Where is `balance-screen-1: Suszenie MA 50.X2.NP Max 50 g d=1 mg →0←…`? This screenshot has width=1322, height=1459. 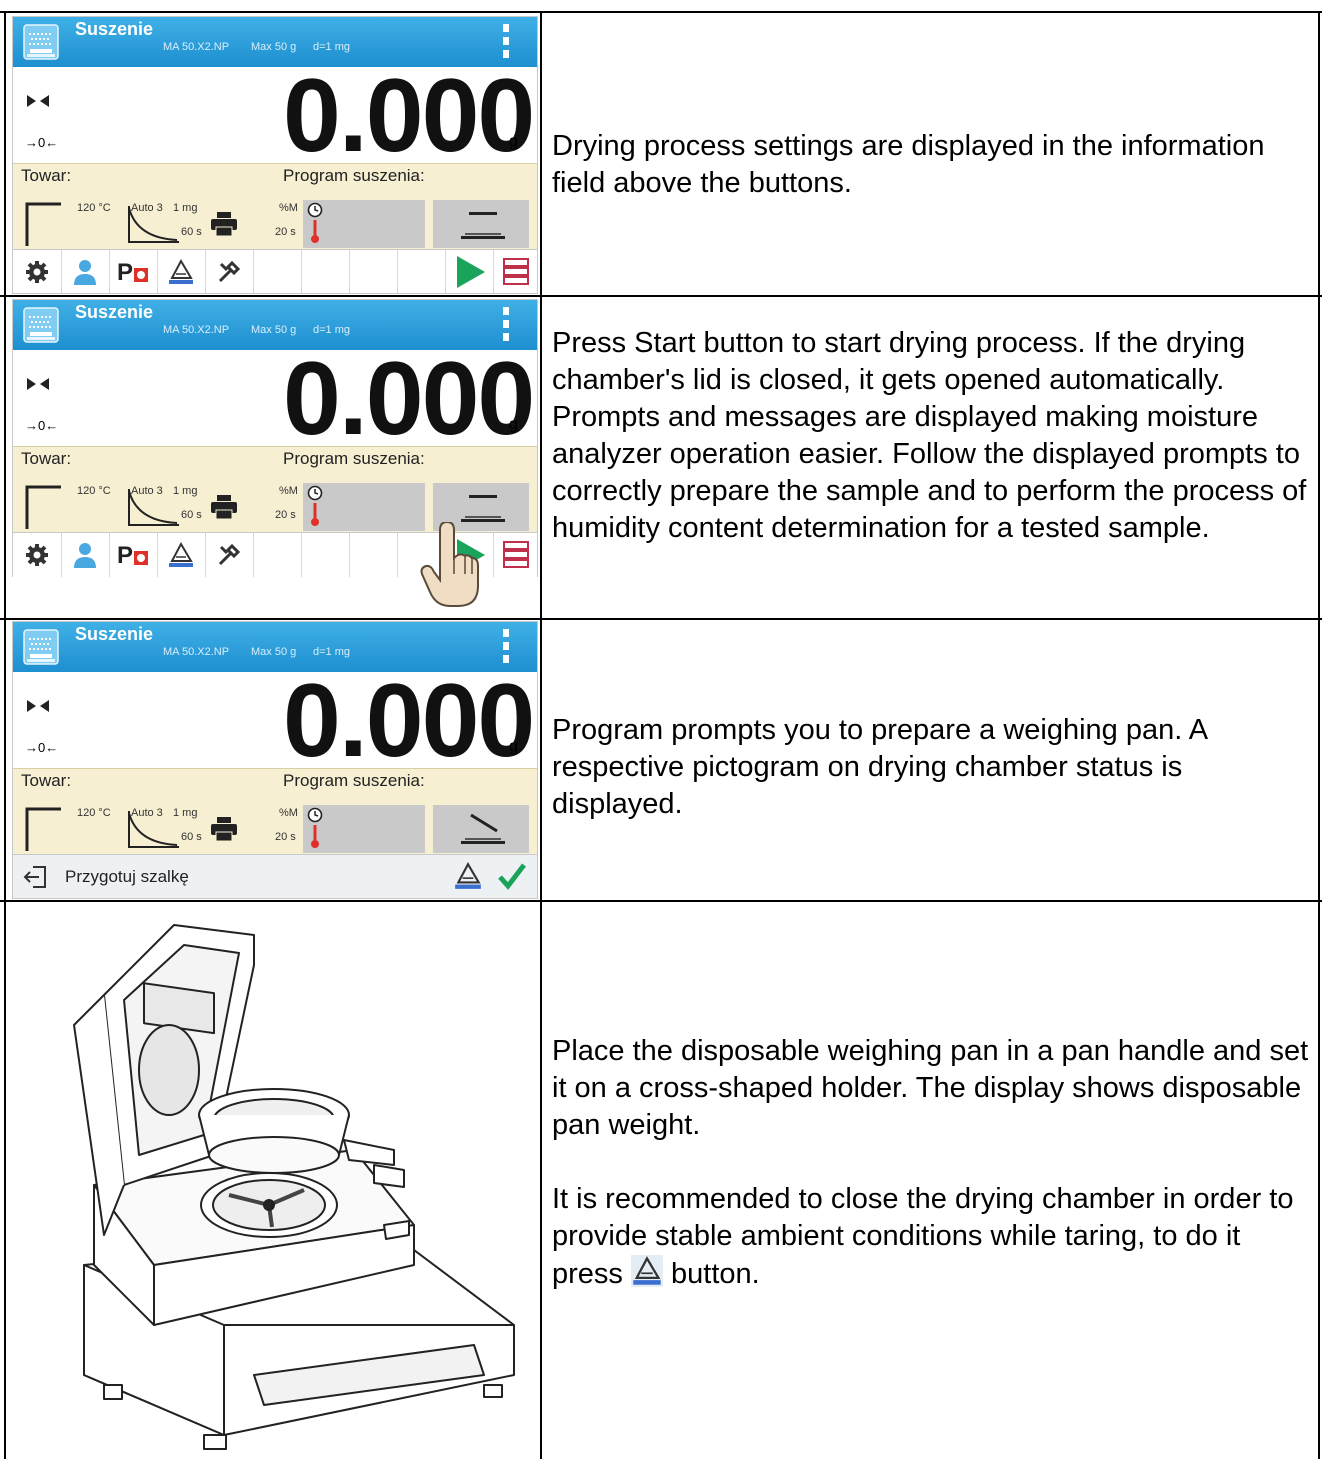 balance-screen-1: Suszenie MA 50.X2.NP Max 50 g d=1 mg →0←… is located at coordinates (275, 155).